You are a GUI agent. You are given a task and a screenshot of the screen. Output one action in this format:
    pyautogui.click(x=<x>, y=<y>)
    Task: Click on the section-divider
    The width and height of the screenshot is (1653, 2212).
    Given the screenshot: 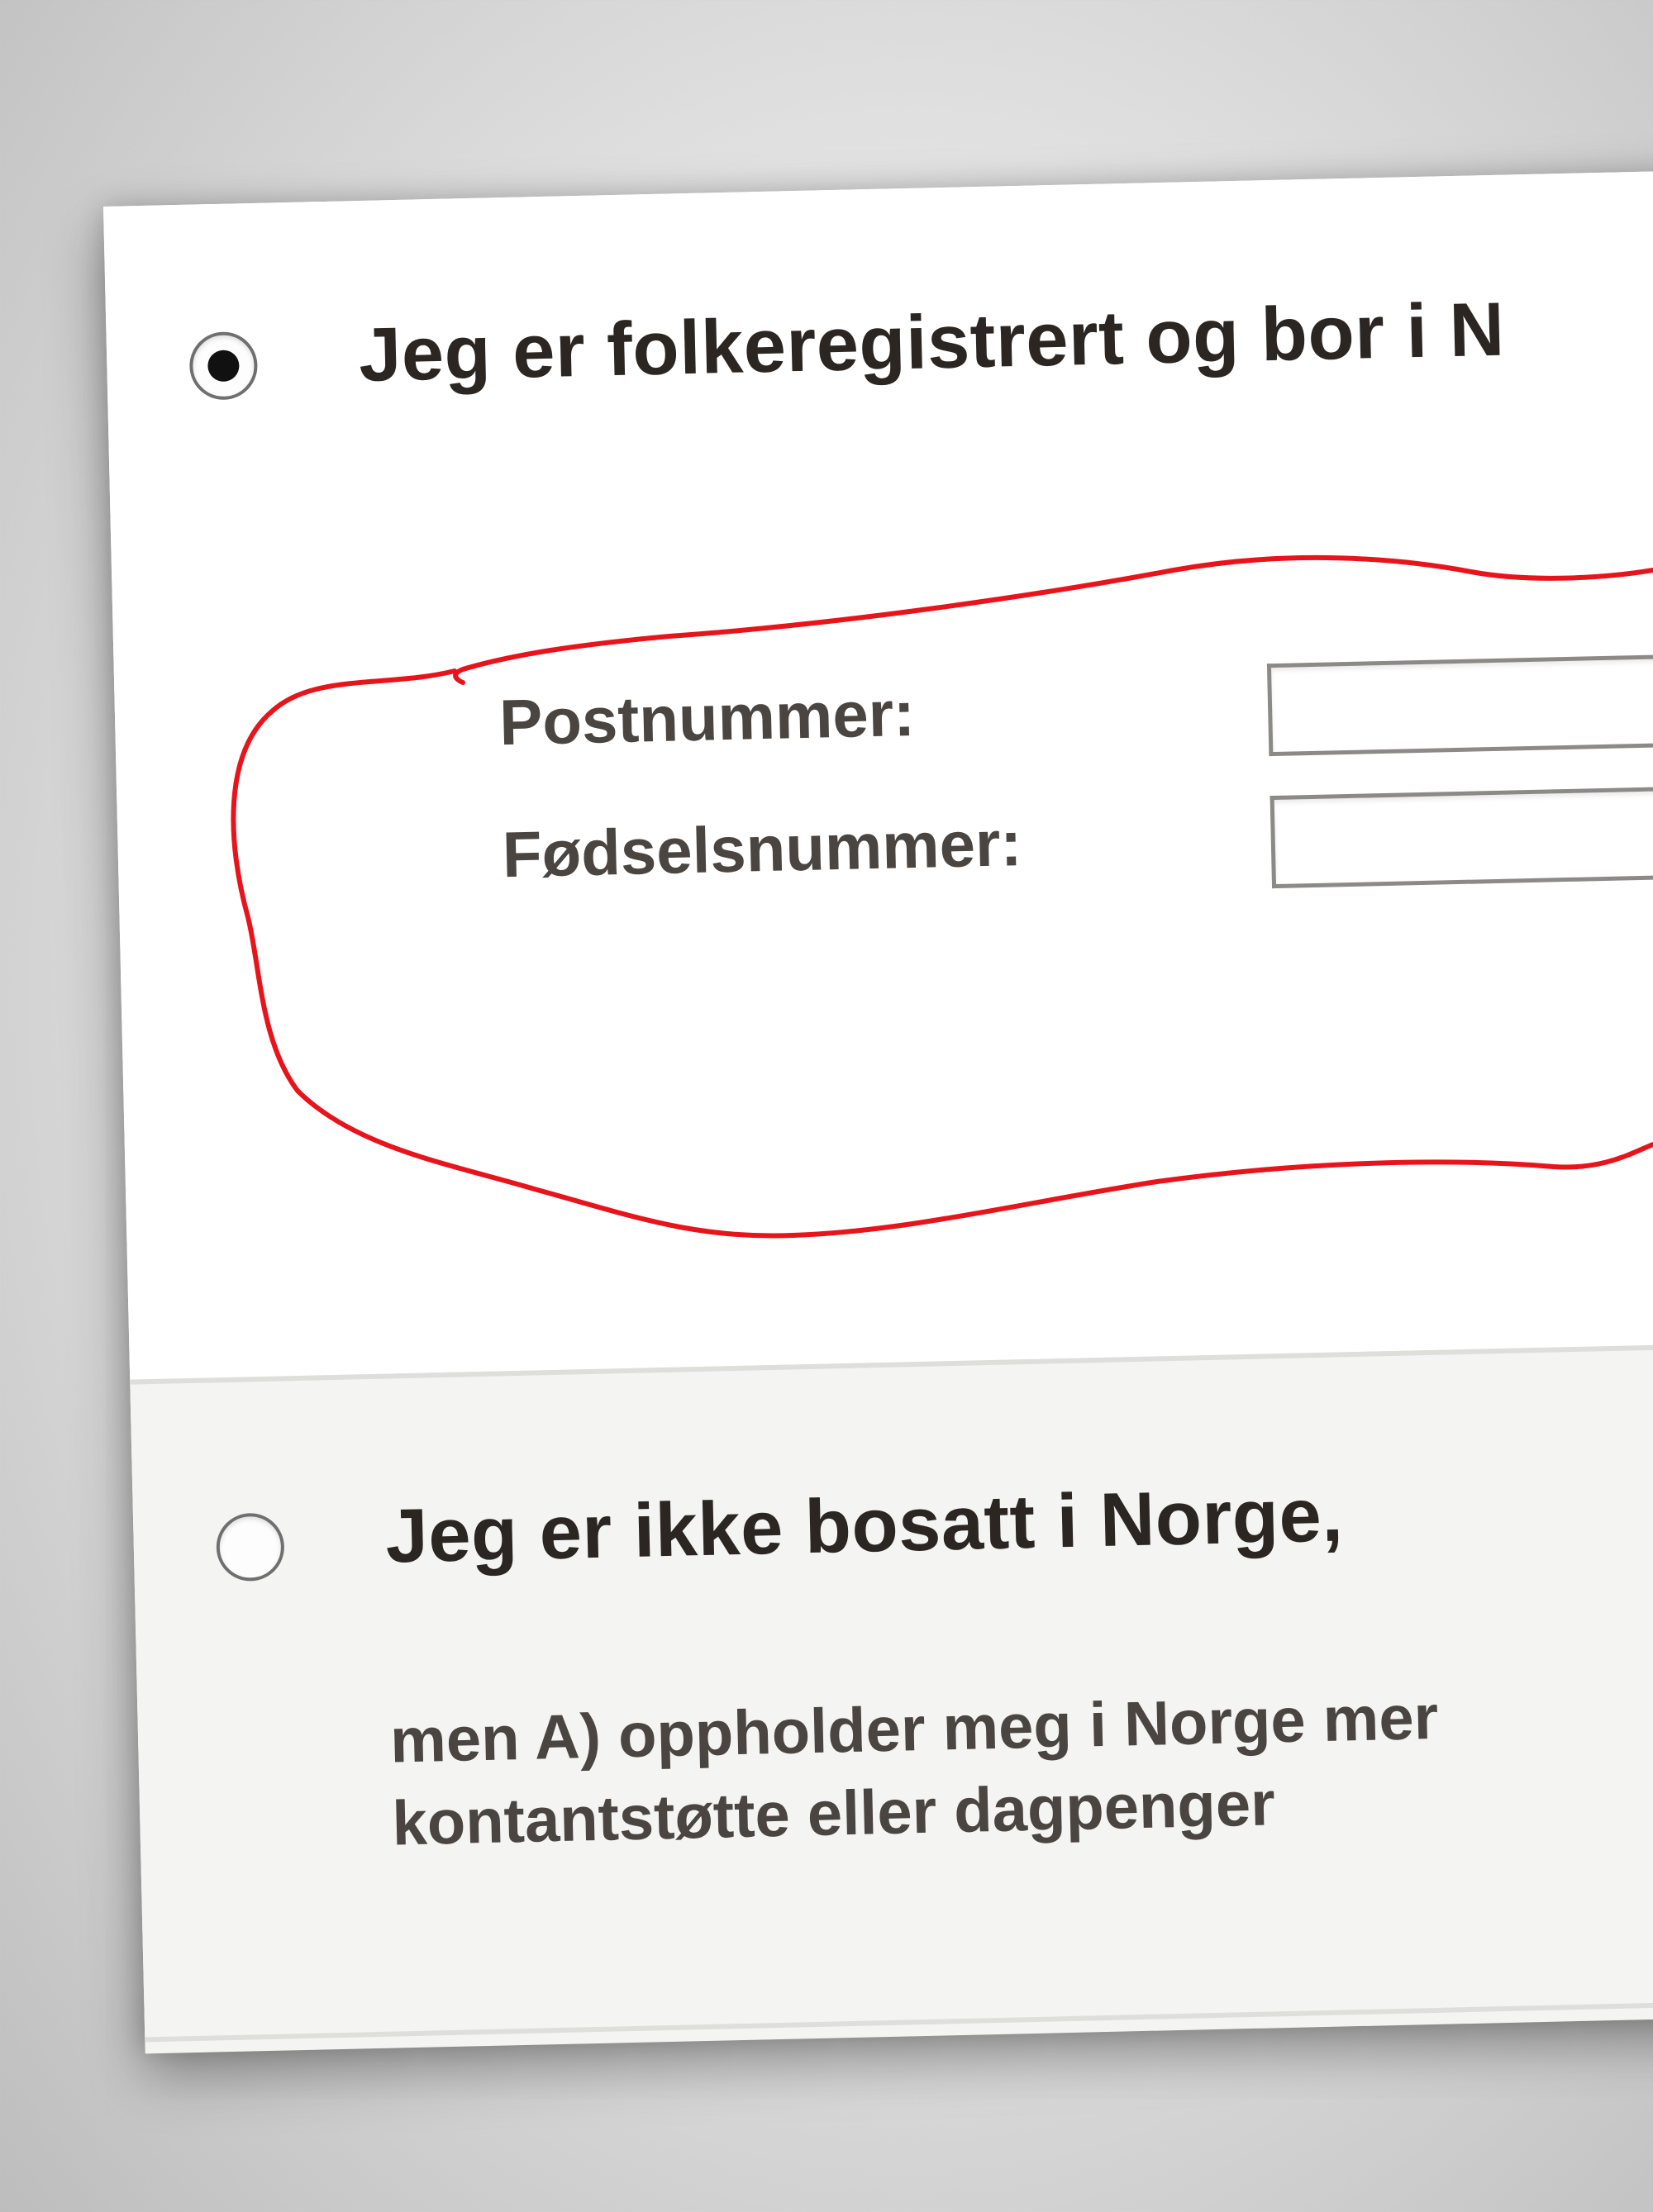 What is the action you would take?
    pyautogui.click(x=899, y=2018)
    